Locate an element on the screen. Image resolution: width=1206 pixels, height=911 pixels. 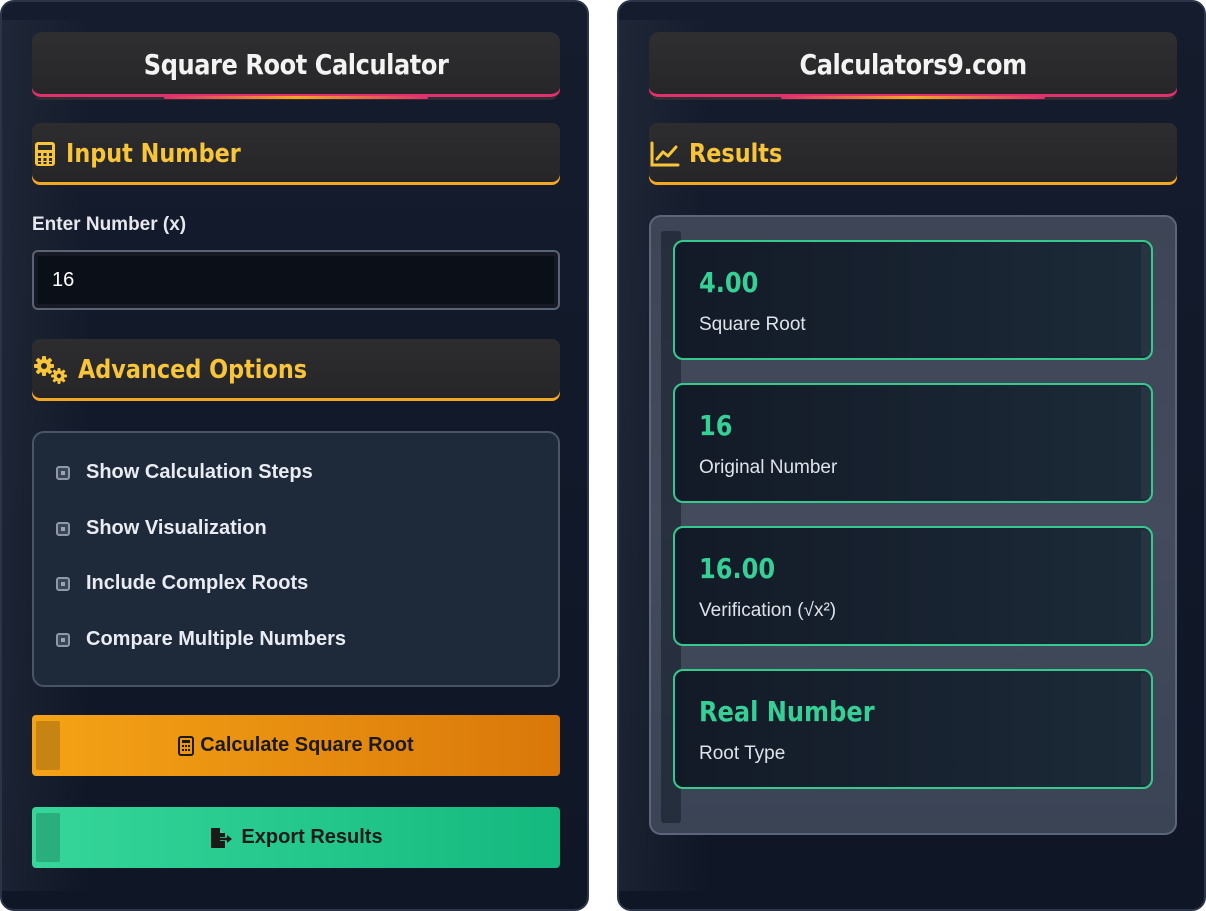
result-caption: Verification (√x²) is located at coordinates (768, 610).